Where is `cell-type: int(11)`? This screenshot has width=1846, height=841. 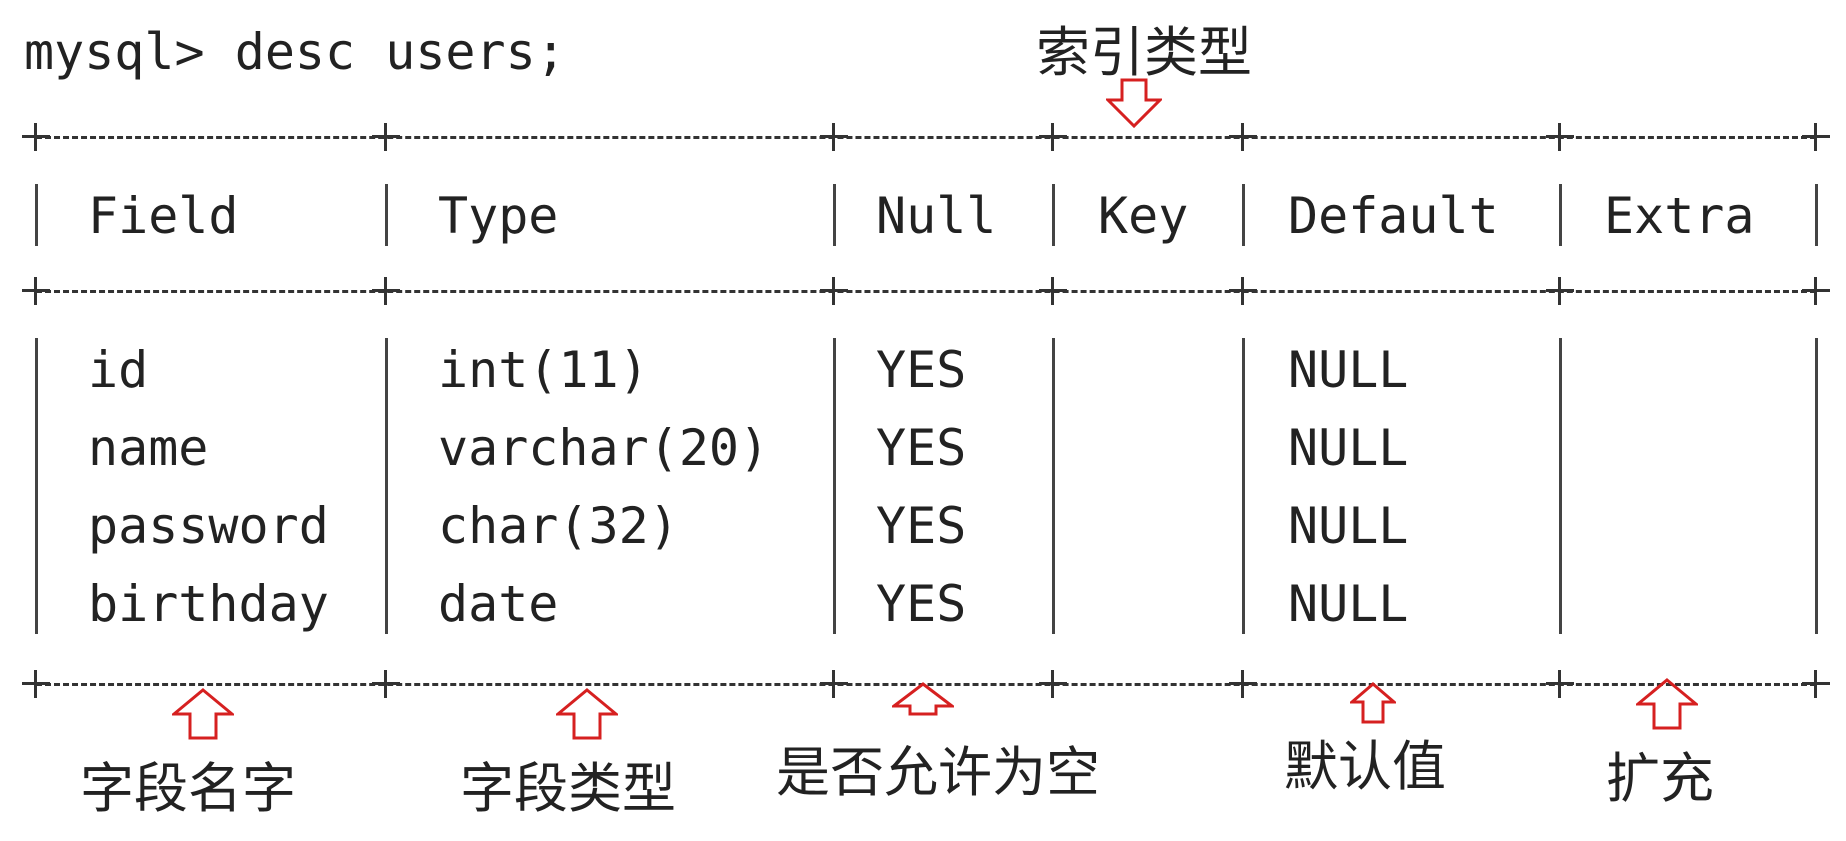
cell-type: int(11) is located at coordinates (543, 370).